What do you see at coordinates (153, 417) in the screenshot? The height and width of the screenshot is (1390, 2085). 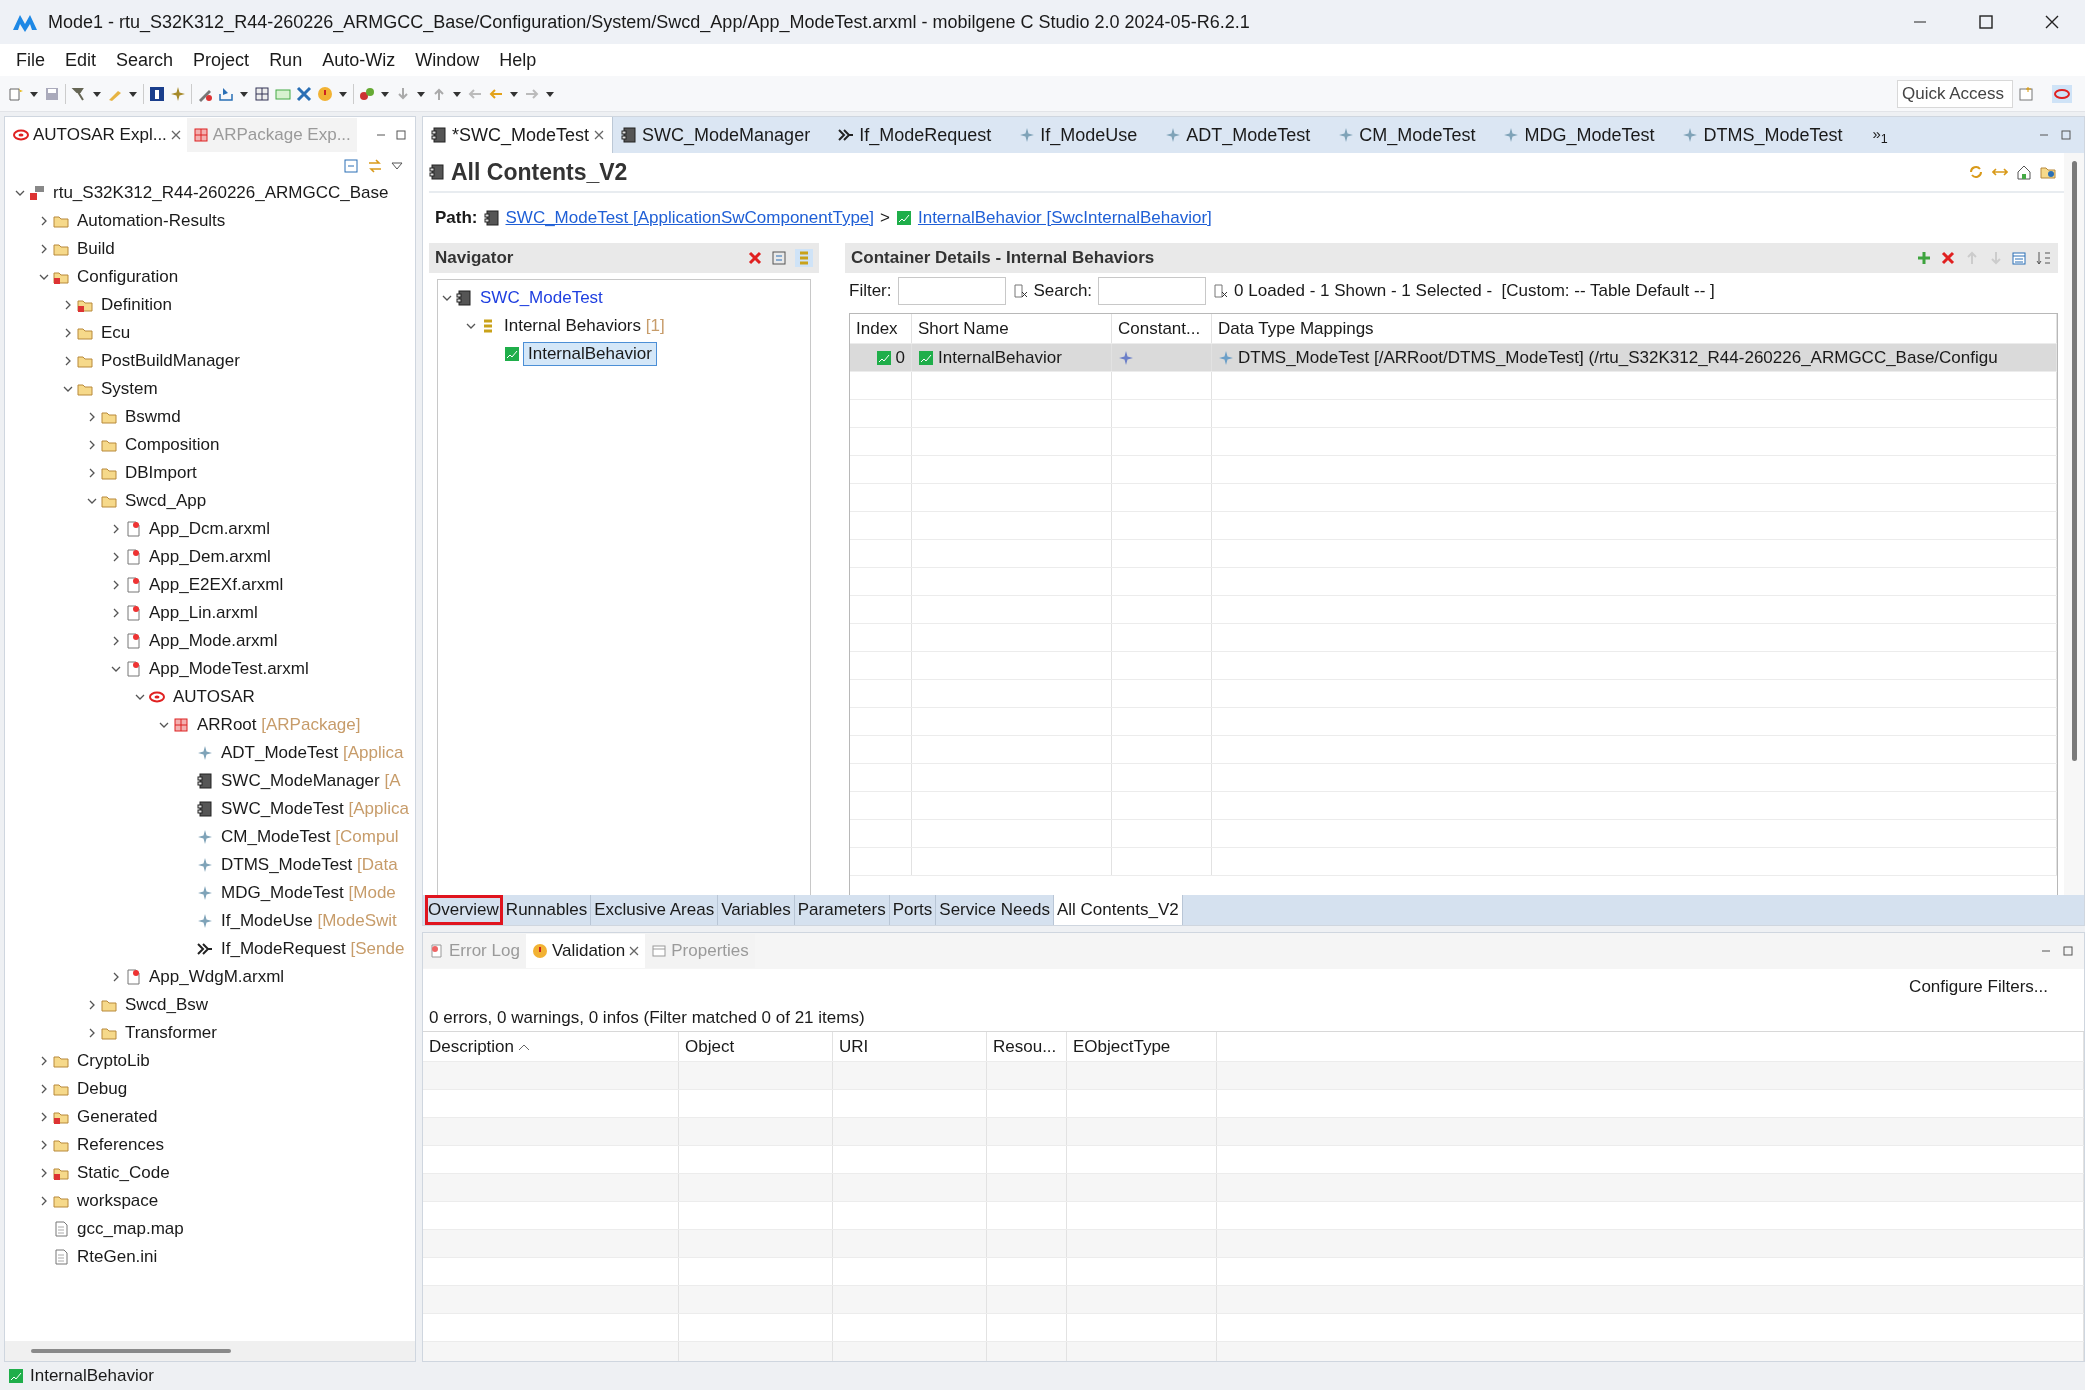 I see `tree-item: Bswmd` at bounding box center [153, 417].